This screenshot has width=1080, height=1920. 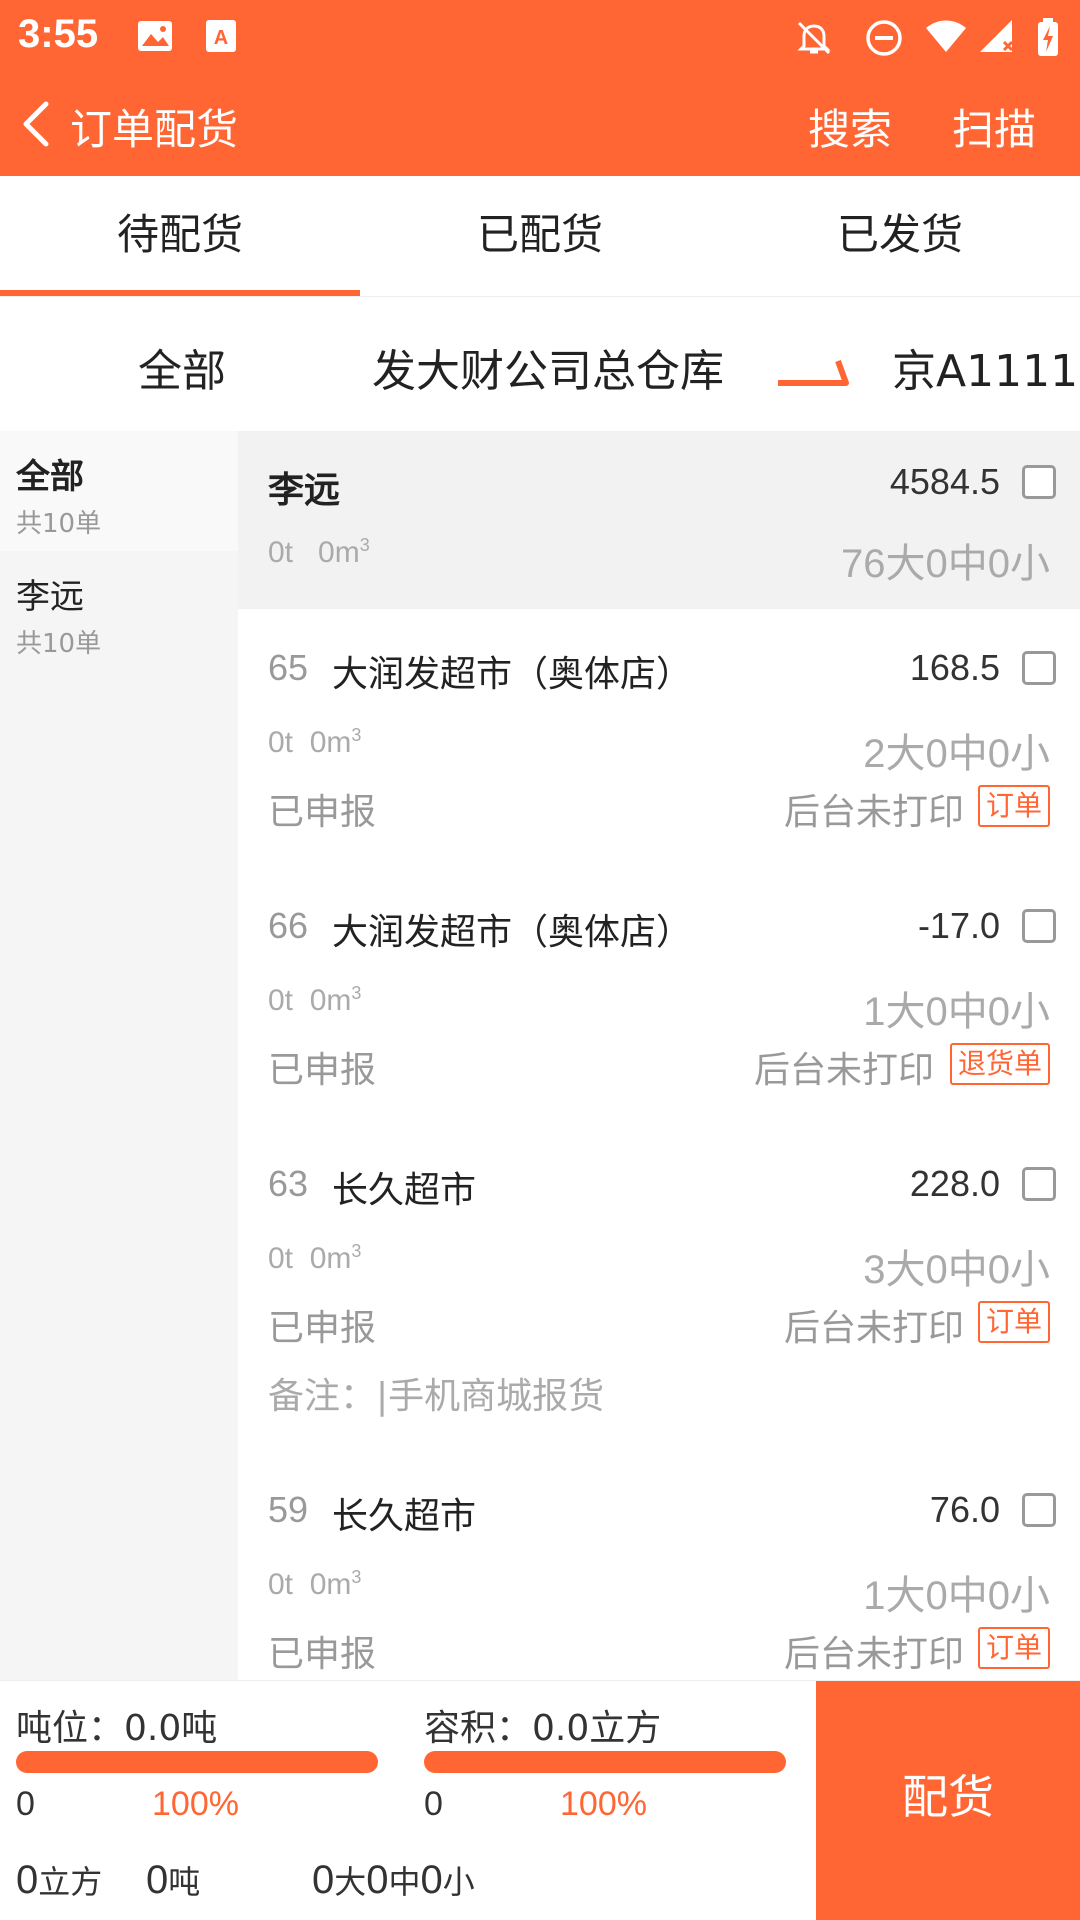 I want to click on order-number: 59, so click(x=288, y=1509).